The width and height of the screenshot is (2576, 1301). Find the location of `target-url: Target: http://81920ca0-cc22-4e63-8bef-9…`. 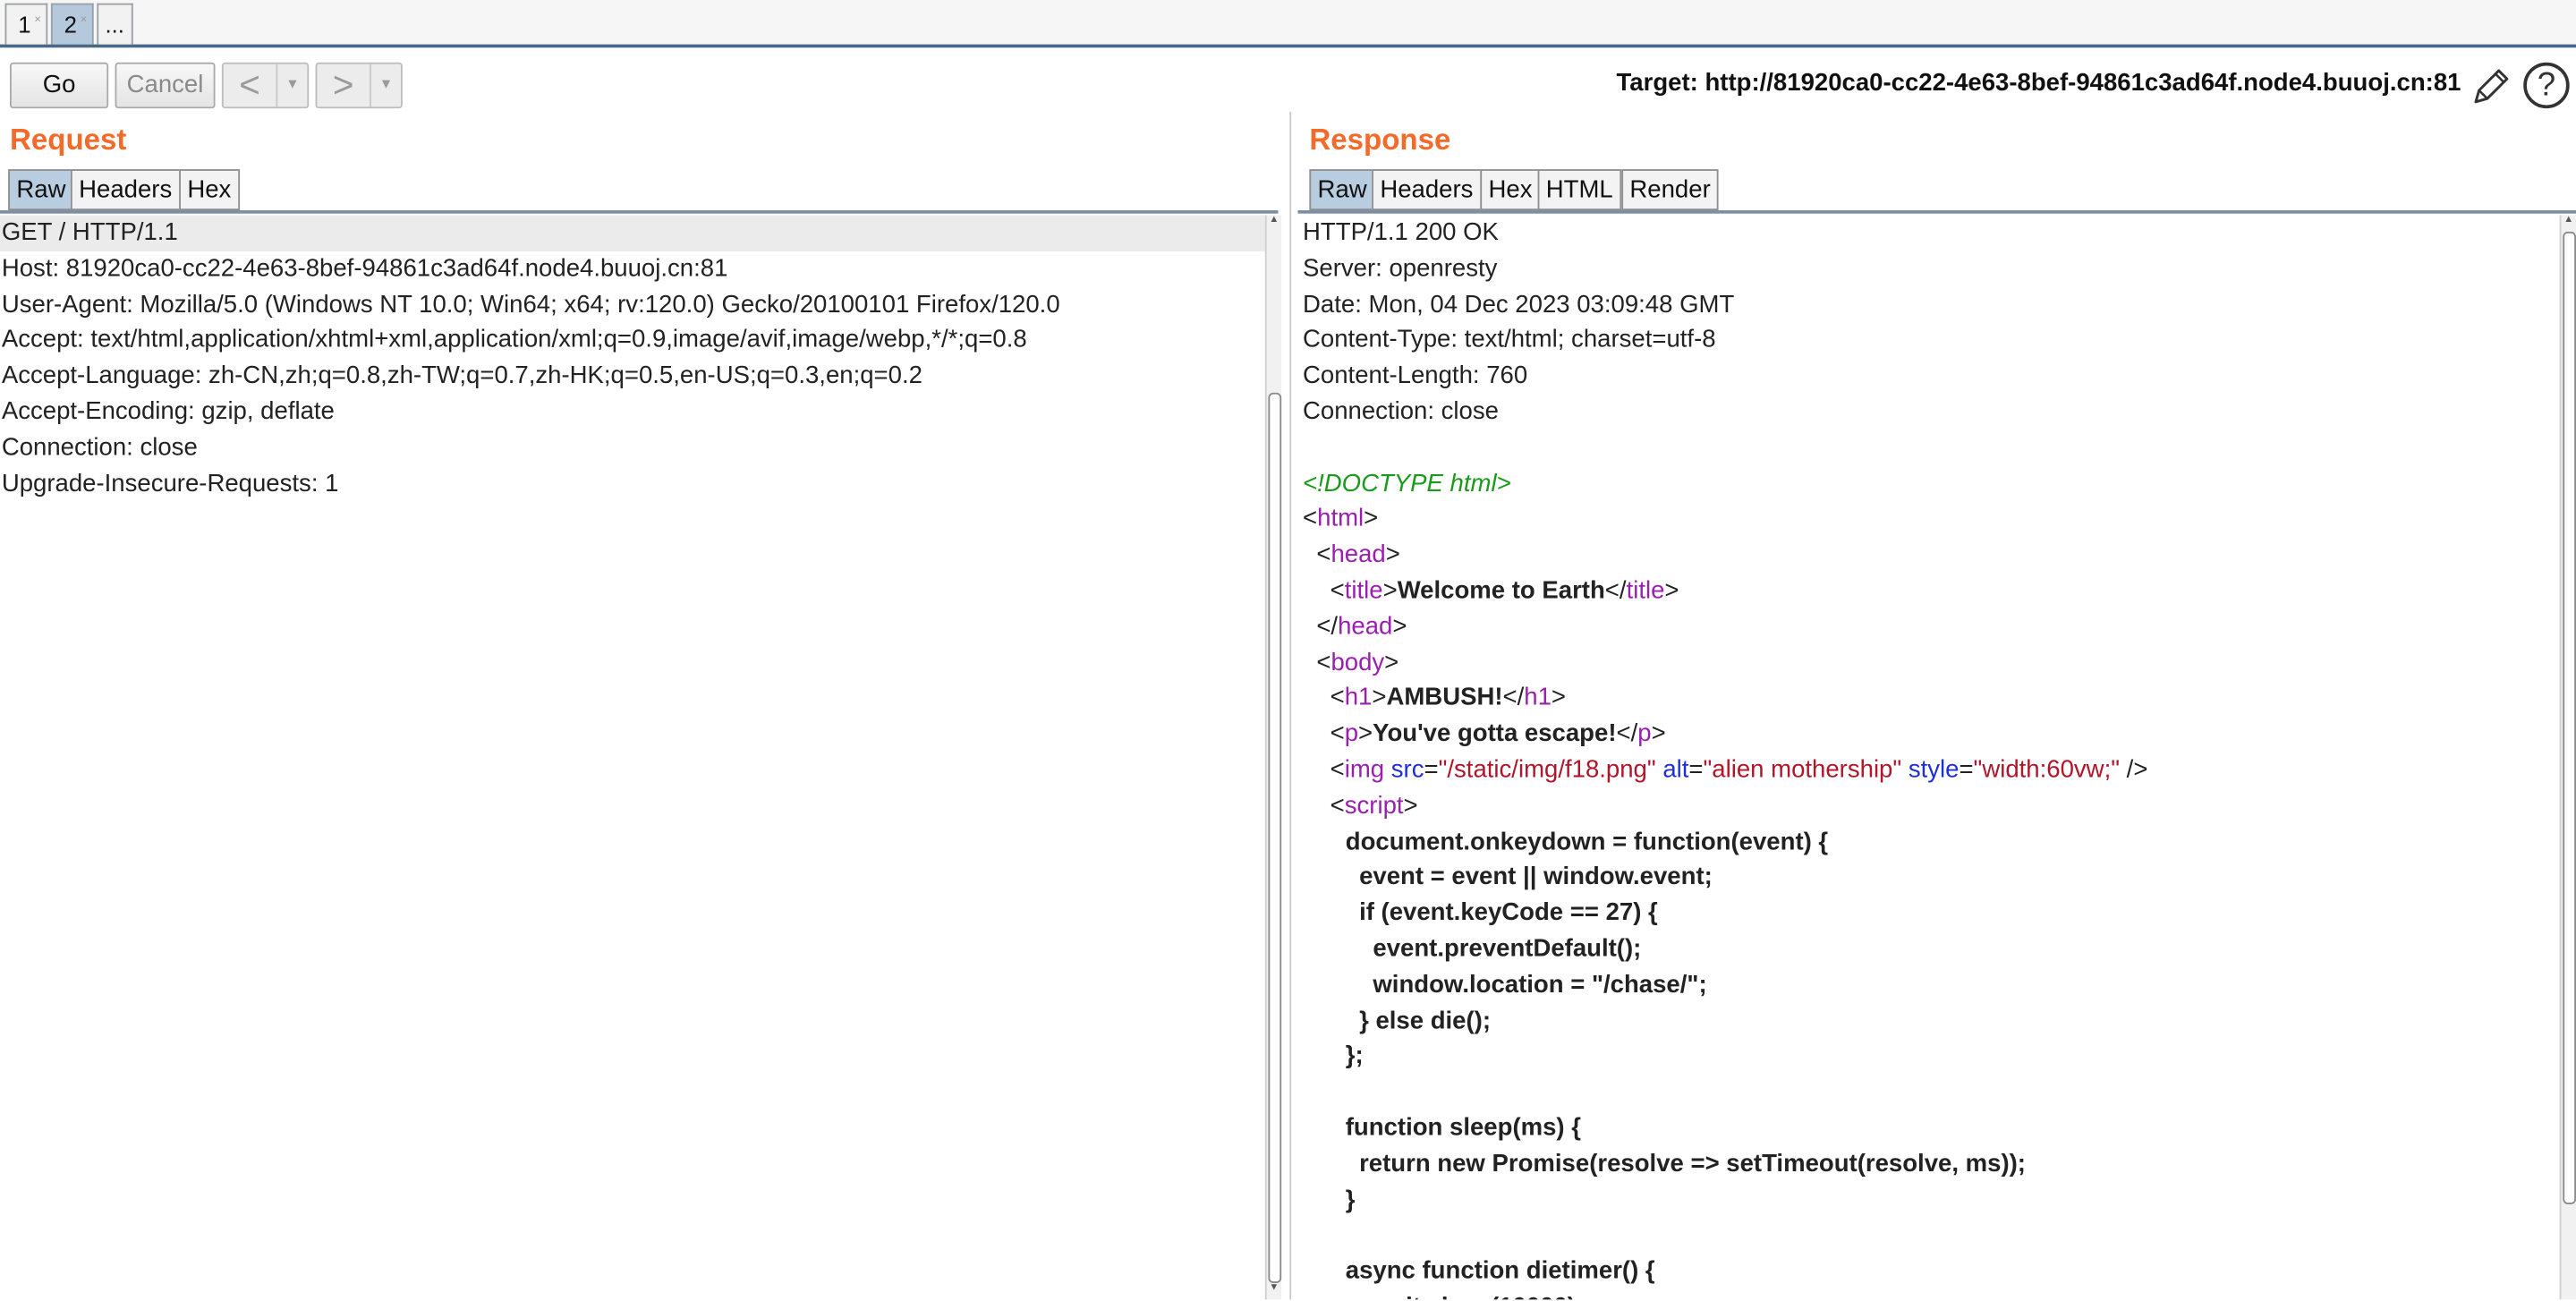

target-url: Target: http://81920ca0-cc22-4e63-8bef-9… is located at coordinates (2038, 83).